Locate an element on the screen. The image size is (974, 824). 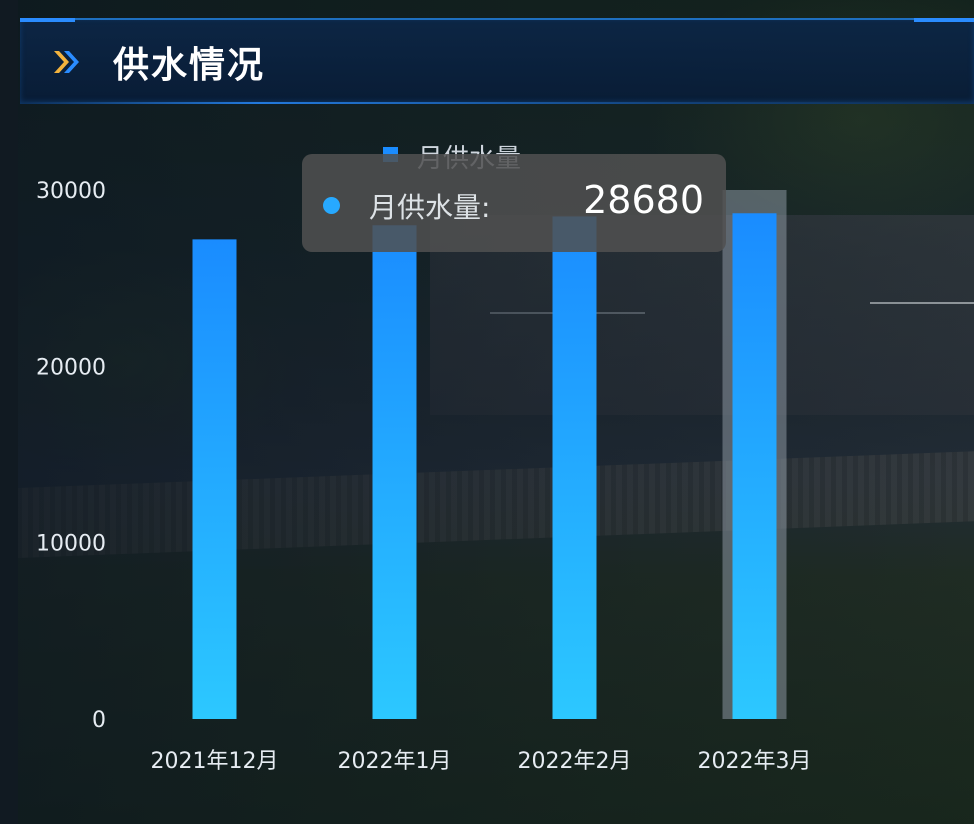
x-tick-label: 2022年3月 is located at coordinates (755, 761).